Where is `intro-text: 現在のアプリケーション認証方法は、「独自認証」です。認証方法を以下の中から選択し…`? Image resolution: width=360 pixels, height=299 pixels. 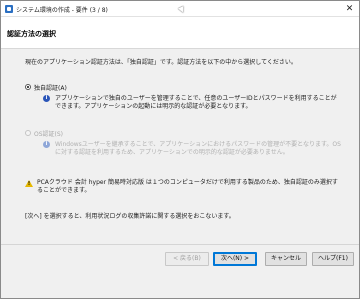
intro-text: 現在のアプリケーション認証方法は、「独自認証」です。認証方法を以下の中から選択し… is located at coordinates (161, 62).